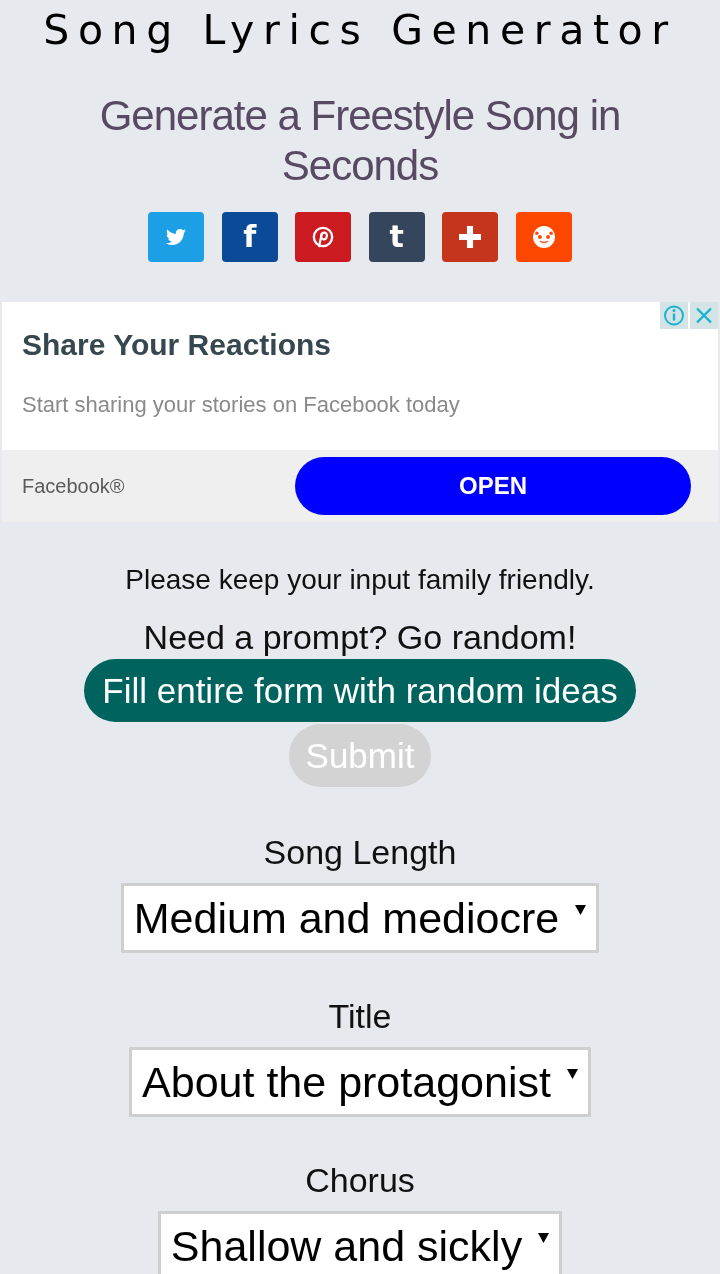 Image resolution: width=720 pixels, height=1274 pixels. I want to click on ad-text: Start sharing your stories on Facebook today, so click(241, 405).